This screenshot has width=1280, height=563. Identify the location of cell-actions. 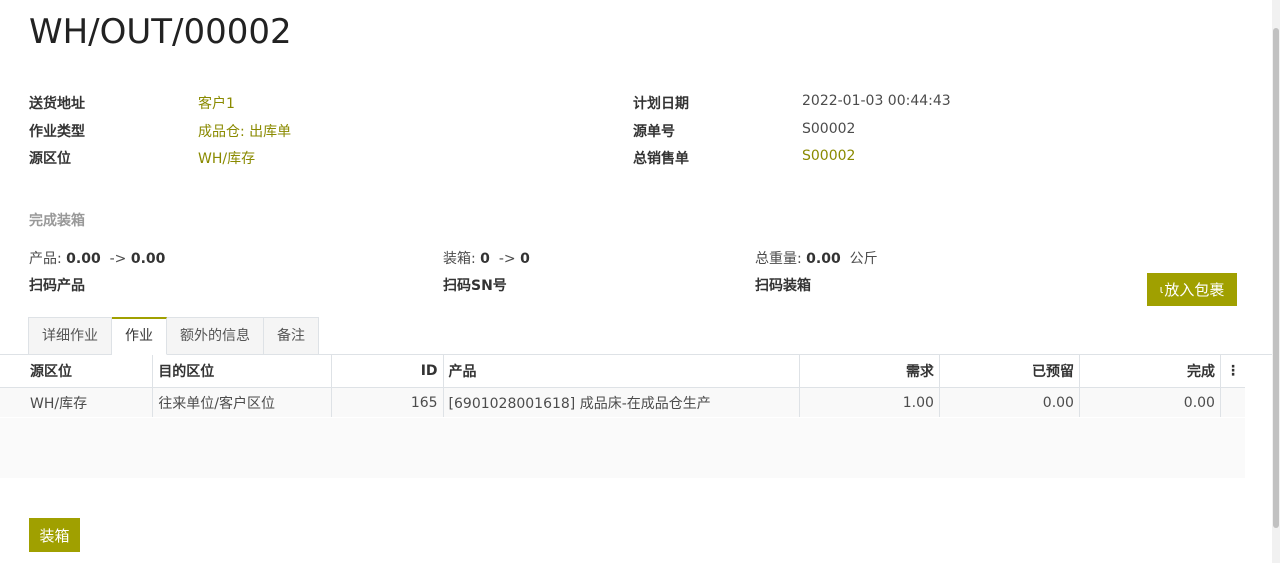
(1232, 402).